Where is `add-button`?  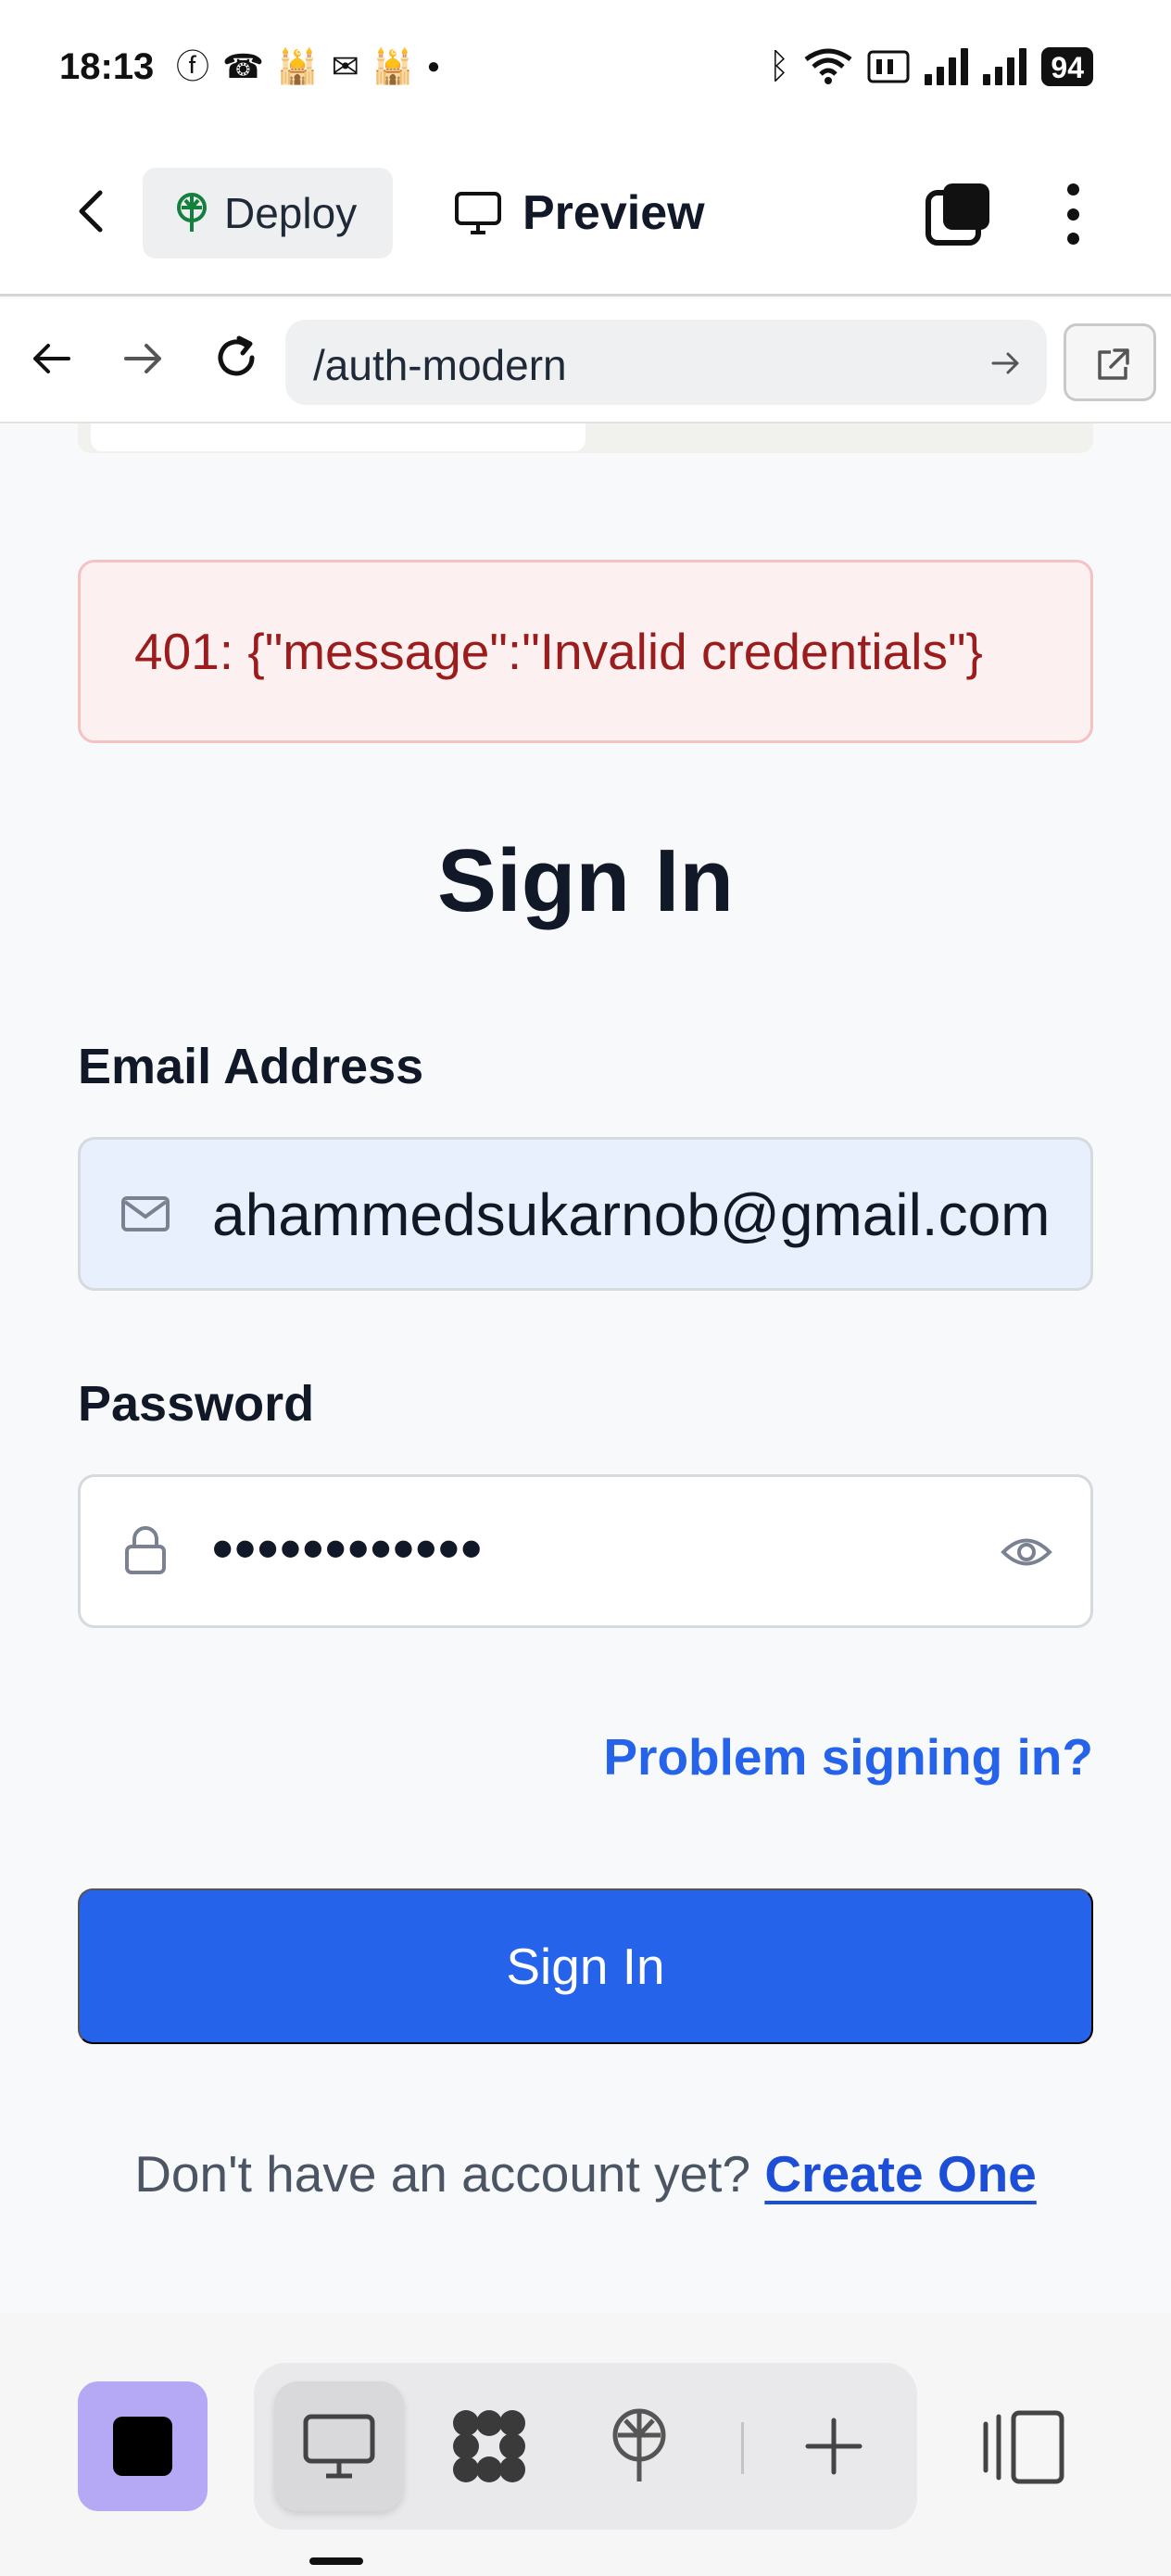
add-button is located at coordinates (834, 2446).